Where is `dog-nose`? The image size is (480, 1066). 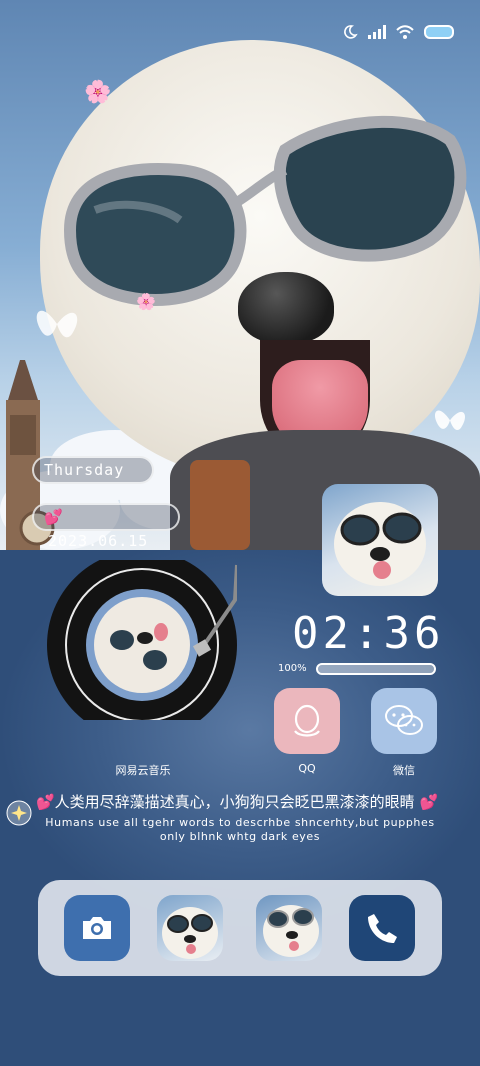
dog-nose is located at coordinates (286, 308).